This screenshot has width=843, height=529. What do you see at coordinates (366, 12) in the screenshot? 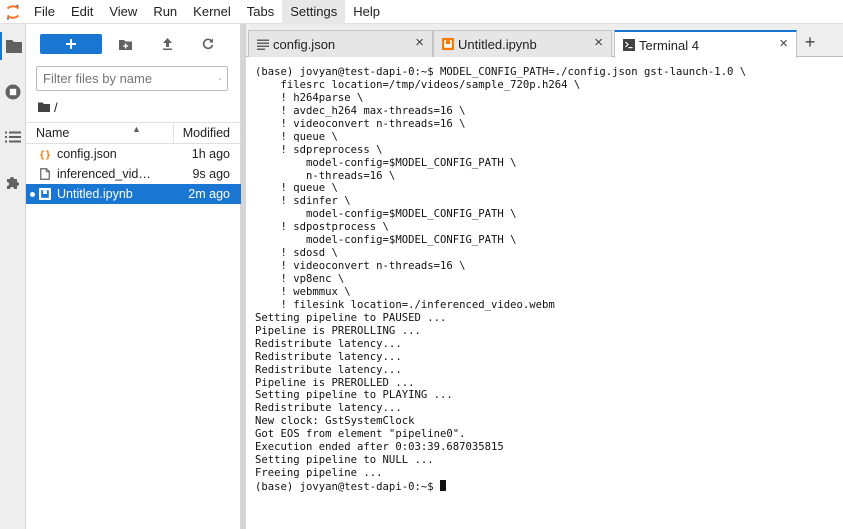
I see `menu-help: Help` at bounding box center [366, 12].